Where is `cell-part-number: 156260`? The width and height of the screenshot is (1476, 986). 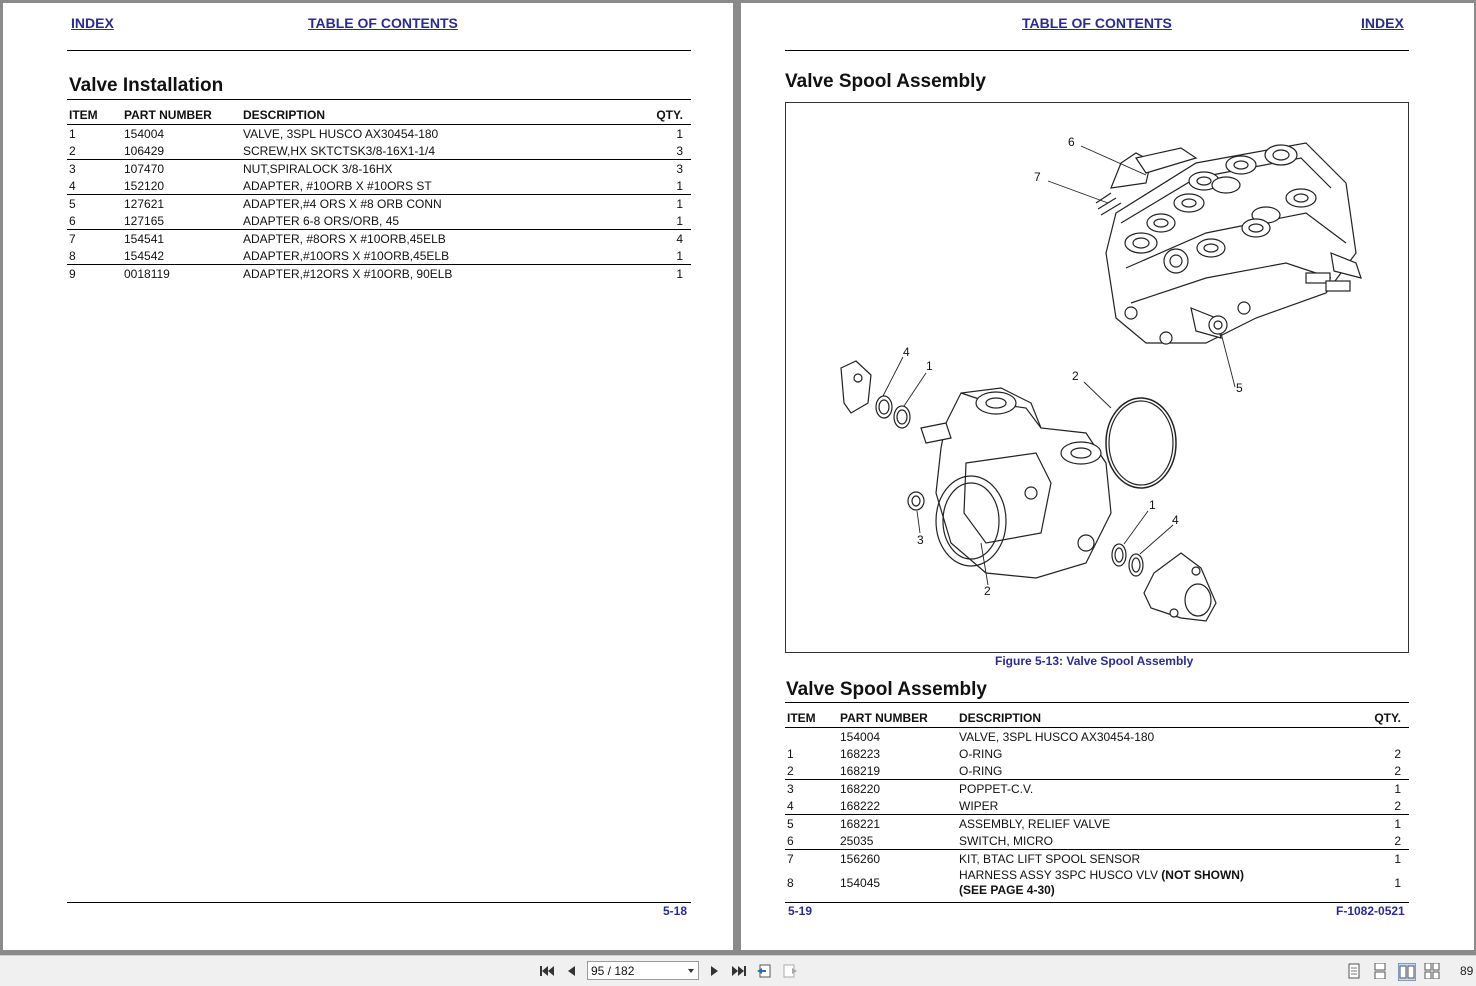 cell-part-number: 156260 is located at coordinates (897, 858).